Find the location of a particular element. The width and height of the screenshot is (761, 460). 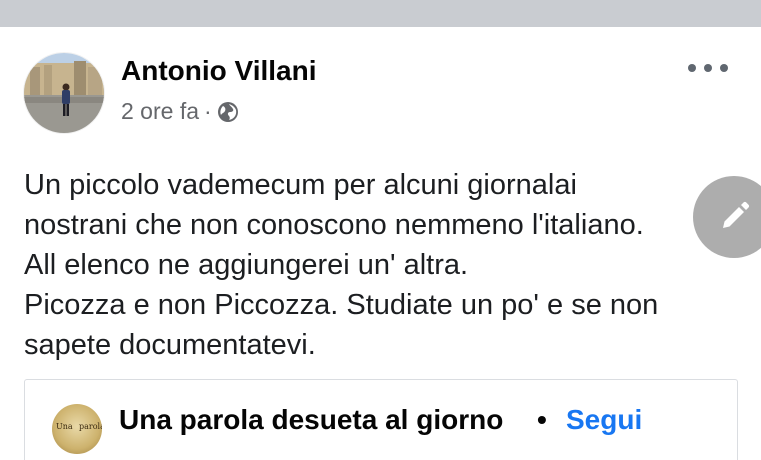

more-options-icon is located at coordinates (708, 68).